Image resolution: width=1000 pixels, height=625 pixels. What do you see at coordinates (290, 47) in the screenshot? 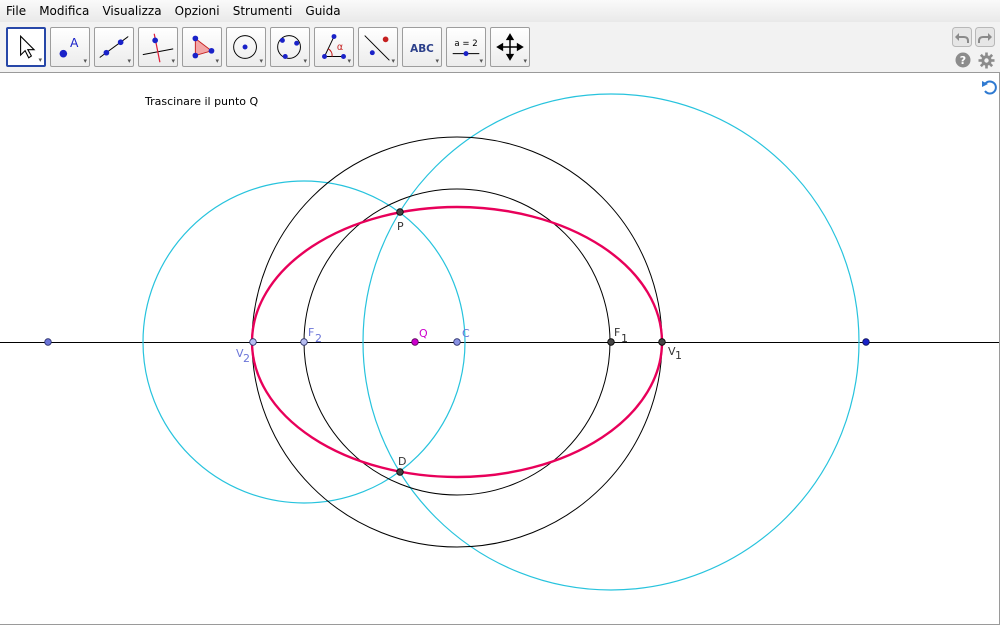
I see `tool-circle-three-points: ▾` at bounding box center [290, 47].